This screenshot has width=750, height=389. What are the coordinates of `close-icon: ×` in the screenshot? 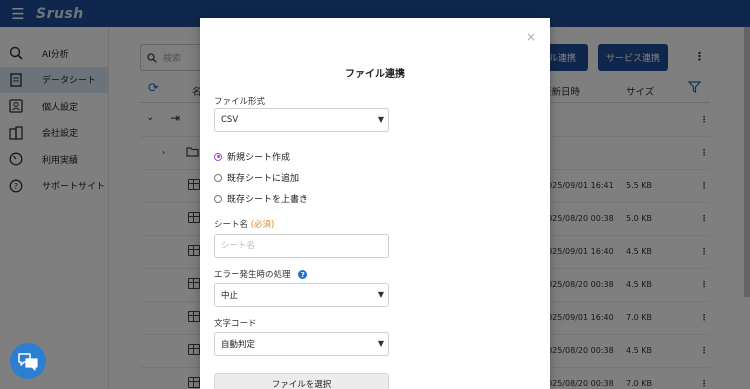 It's located at (531, 37).